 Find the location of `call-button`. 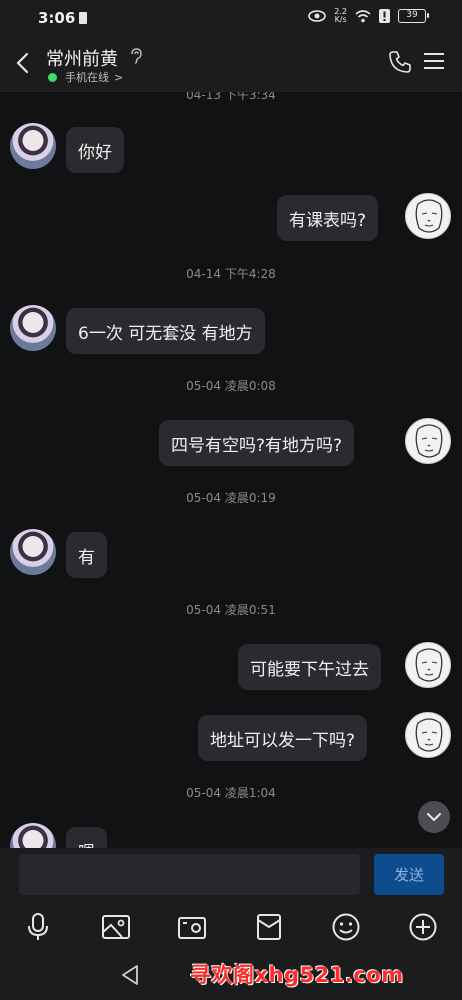

call-button is located at coordinates (400, 64).